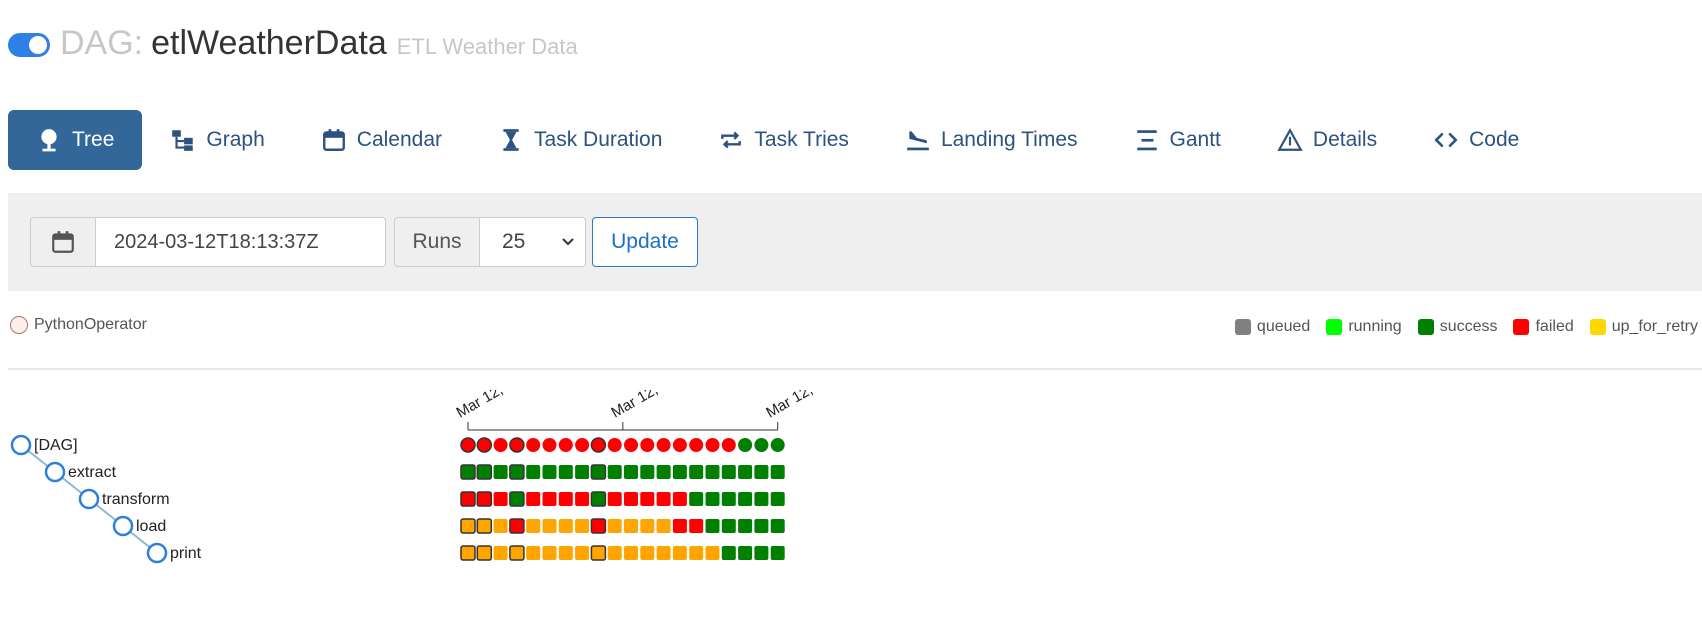  What do you see at coordinates (92, 472) in the screenshot?
I see `task-label: extract` at bounding box center [92, 472].